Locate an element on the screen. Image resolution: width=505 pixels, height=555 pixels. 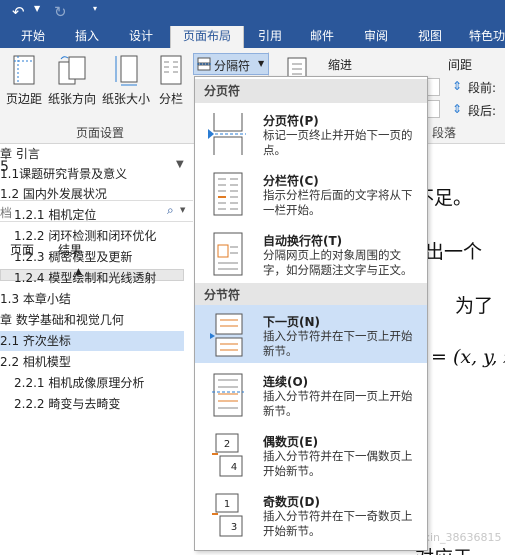
column-break-icon is located at coordinates (228, 195).